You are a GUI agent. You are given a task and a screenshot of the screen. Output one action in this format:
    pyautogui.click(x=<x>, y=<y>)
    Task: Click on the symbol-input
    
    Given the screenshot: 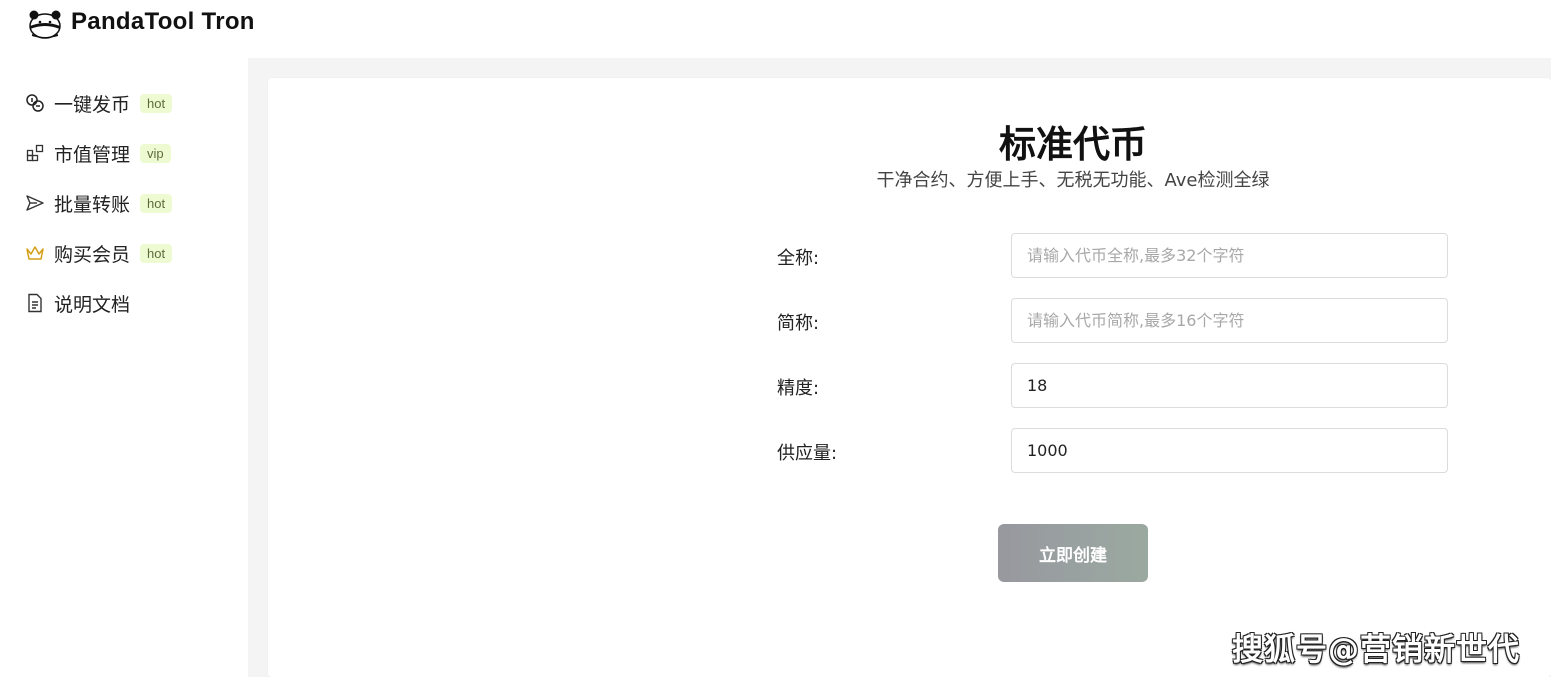 What is the action you would take?
    pyautogui.click(x=1229, y=320)
    